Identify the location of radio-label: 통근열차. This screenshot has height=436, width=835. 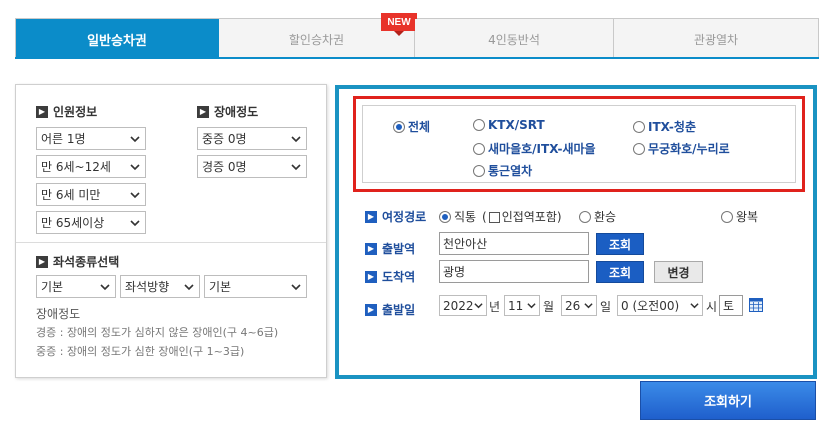
(510, 171).